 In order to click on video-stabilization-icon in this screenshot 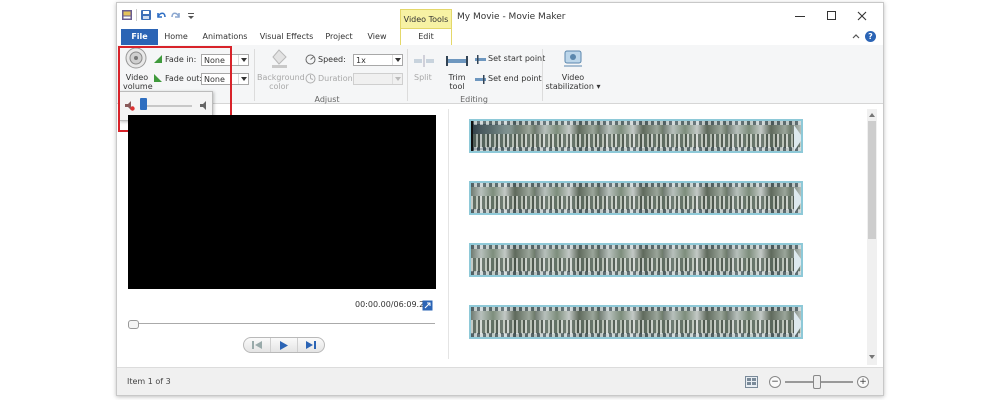, I will do `click(573, 58)`.